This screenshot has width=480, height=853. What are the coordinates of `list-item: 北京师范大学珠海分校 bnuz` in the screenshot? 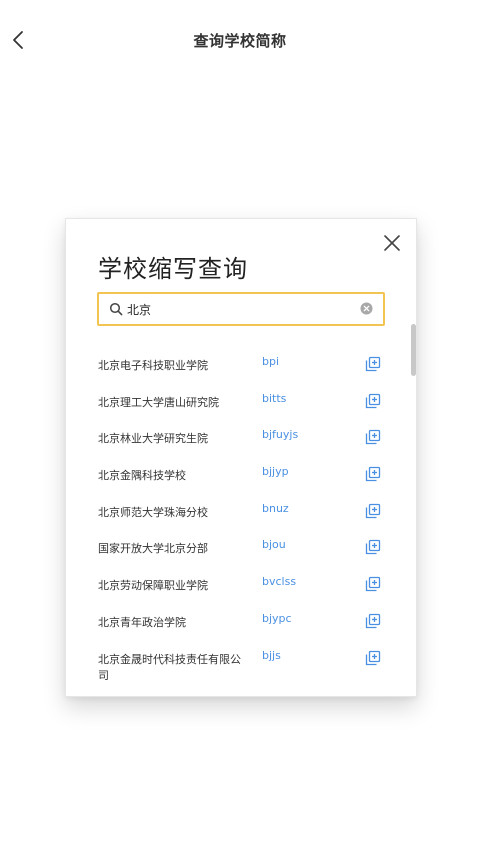 It's located at (241, 512).